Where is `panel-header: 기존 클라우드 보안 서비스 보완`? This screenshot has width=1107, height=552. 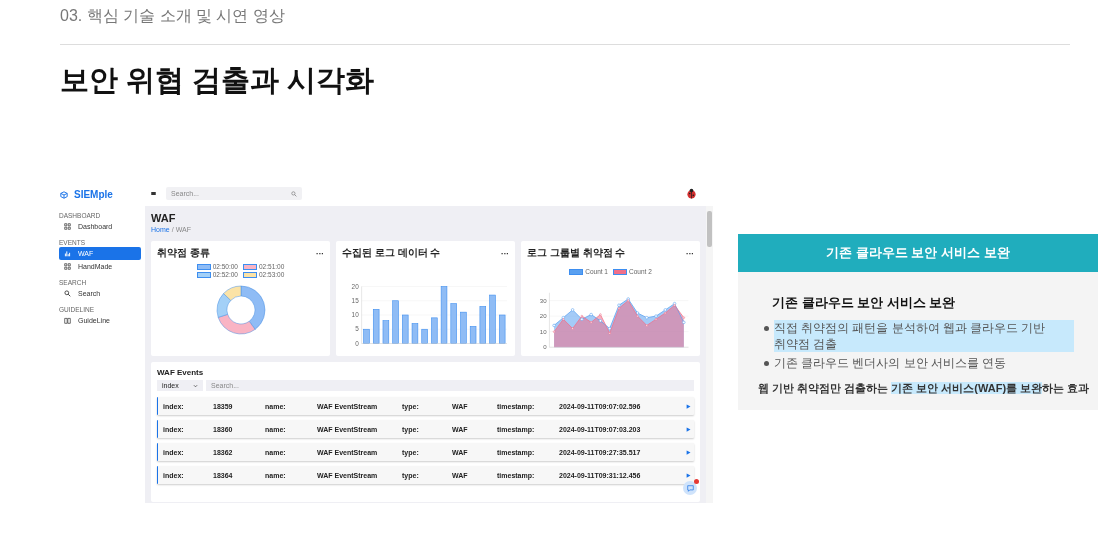 panel-header: 기존 클라우드 보안 서비스 보완 is located at coordinates (918, 253).